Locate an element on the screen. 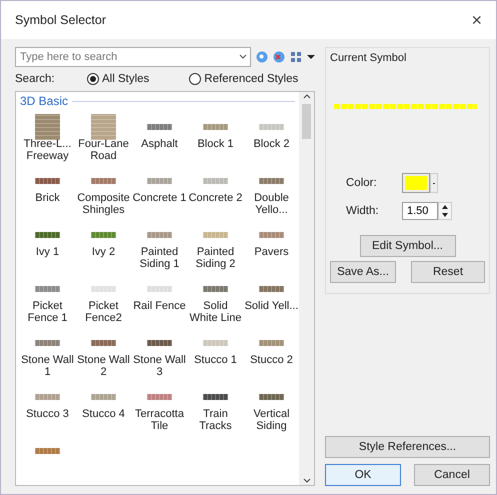 This screenshot has width=497, height=495. symbol-label: Asphalt is located at coordinates (159, 144).